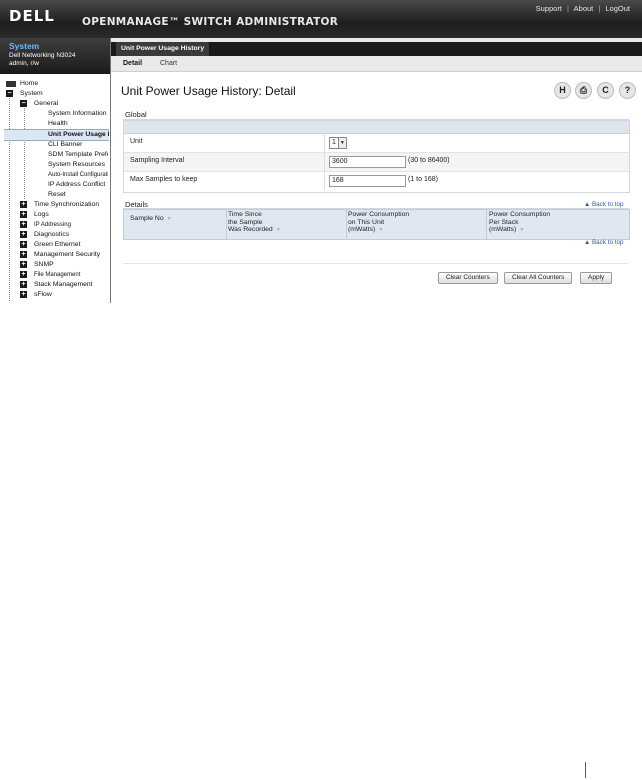 The height and width of the screenshot is (780, 642). What do you see at coordinates (367, 181) in the screenshot?
I see `max-samples-input: 168` at bounding box center [367, 181].